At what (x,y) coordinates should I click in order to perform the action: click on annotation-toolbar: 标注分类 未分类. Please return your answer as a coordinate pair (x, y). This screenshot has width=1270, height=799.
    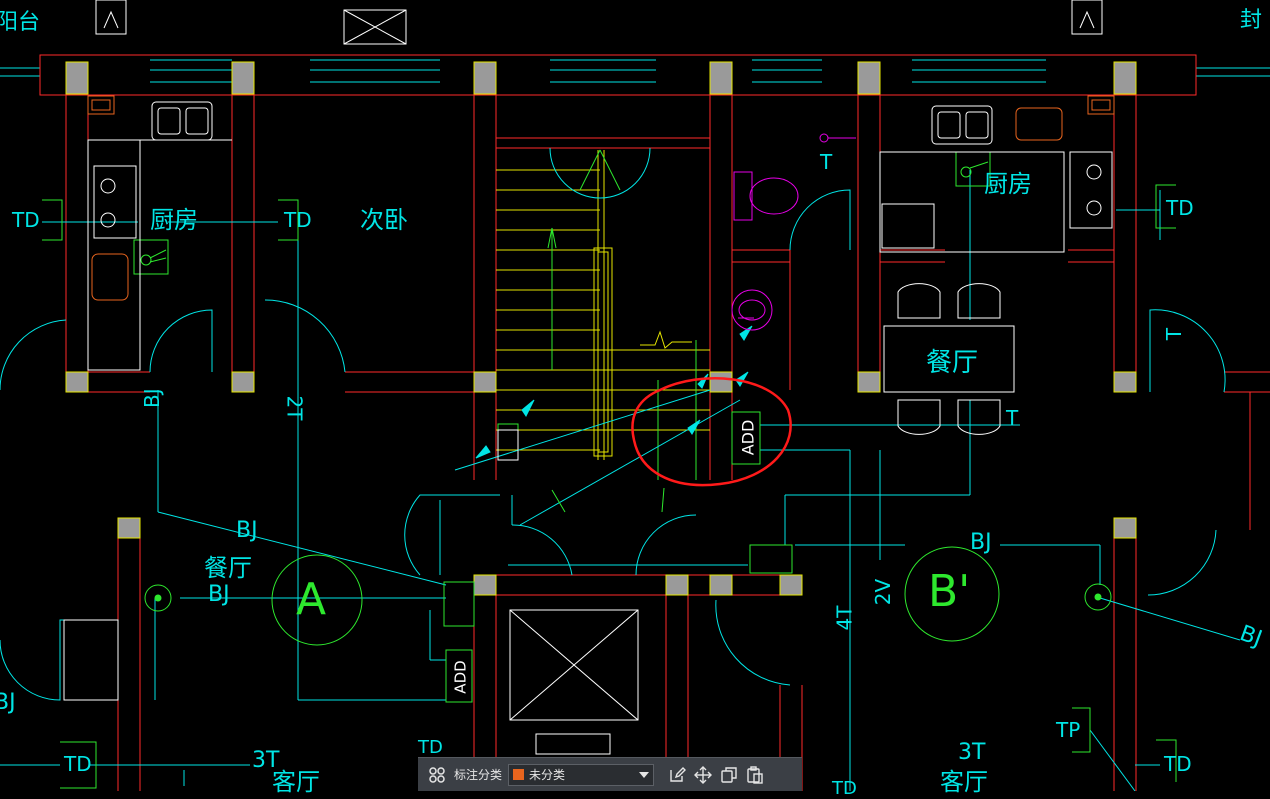
    Looking at the image, I should click on (610, 774).